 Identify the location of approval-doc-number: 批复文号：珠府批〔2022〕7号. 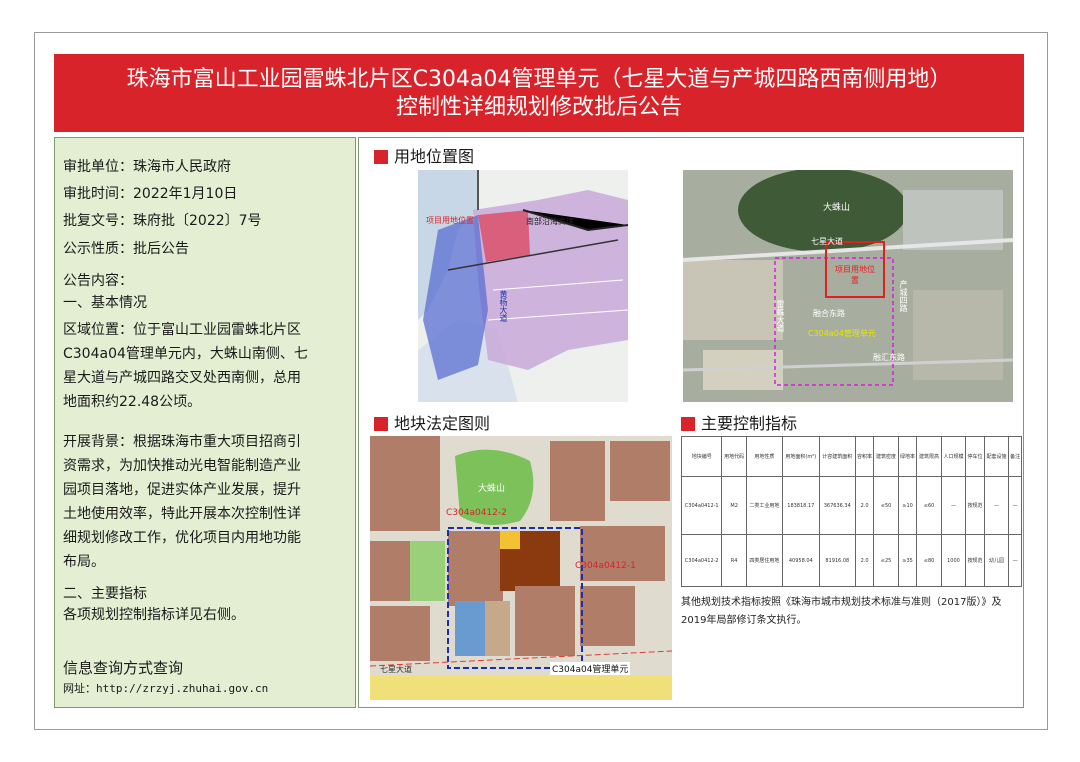
(162, 221).